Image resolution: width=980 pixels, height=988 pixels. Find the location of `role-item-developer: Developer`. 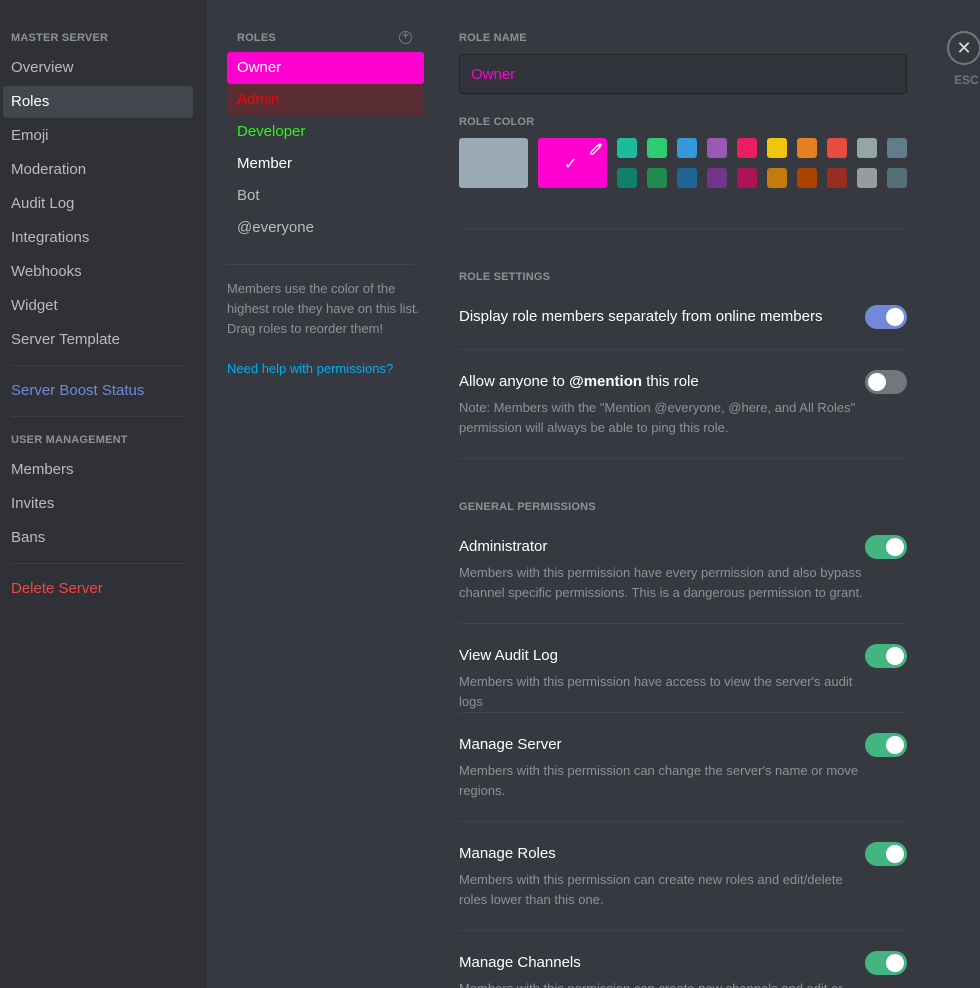

role-item-developer: Developer is located at coordinates (325, 132).